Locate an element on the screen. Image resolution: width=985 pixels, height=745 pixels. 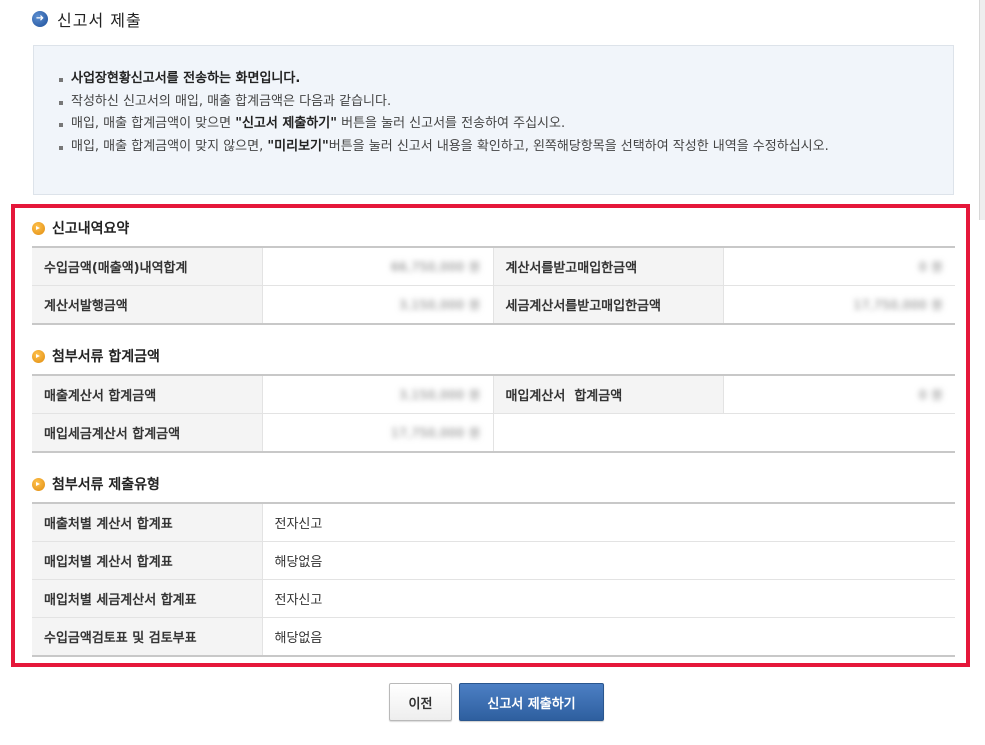
page-header: ➜ 신고서 제출 is located at coordinates (87, 19).